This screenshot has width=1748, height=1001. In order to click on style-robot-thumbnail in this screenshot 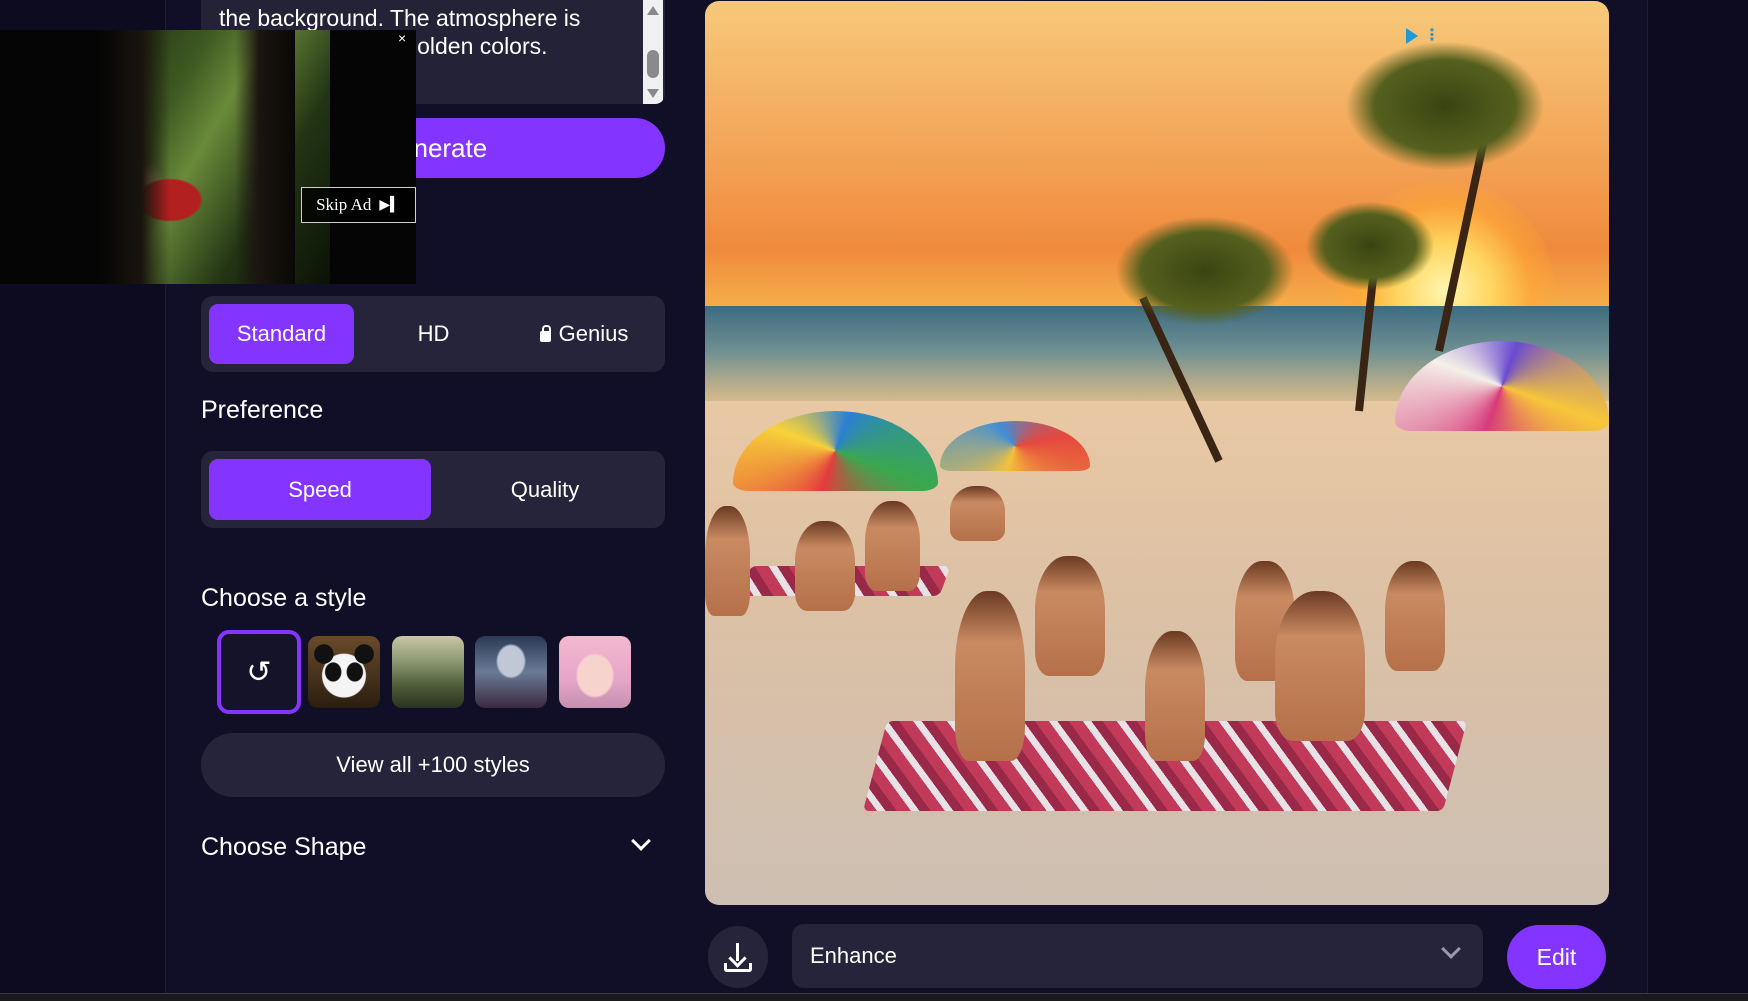, I will do `click(511, 672)`.